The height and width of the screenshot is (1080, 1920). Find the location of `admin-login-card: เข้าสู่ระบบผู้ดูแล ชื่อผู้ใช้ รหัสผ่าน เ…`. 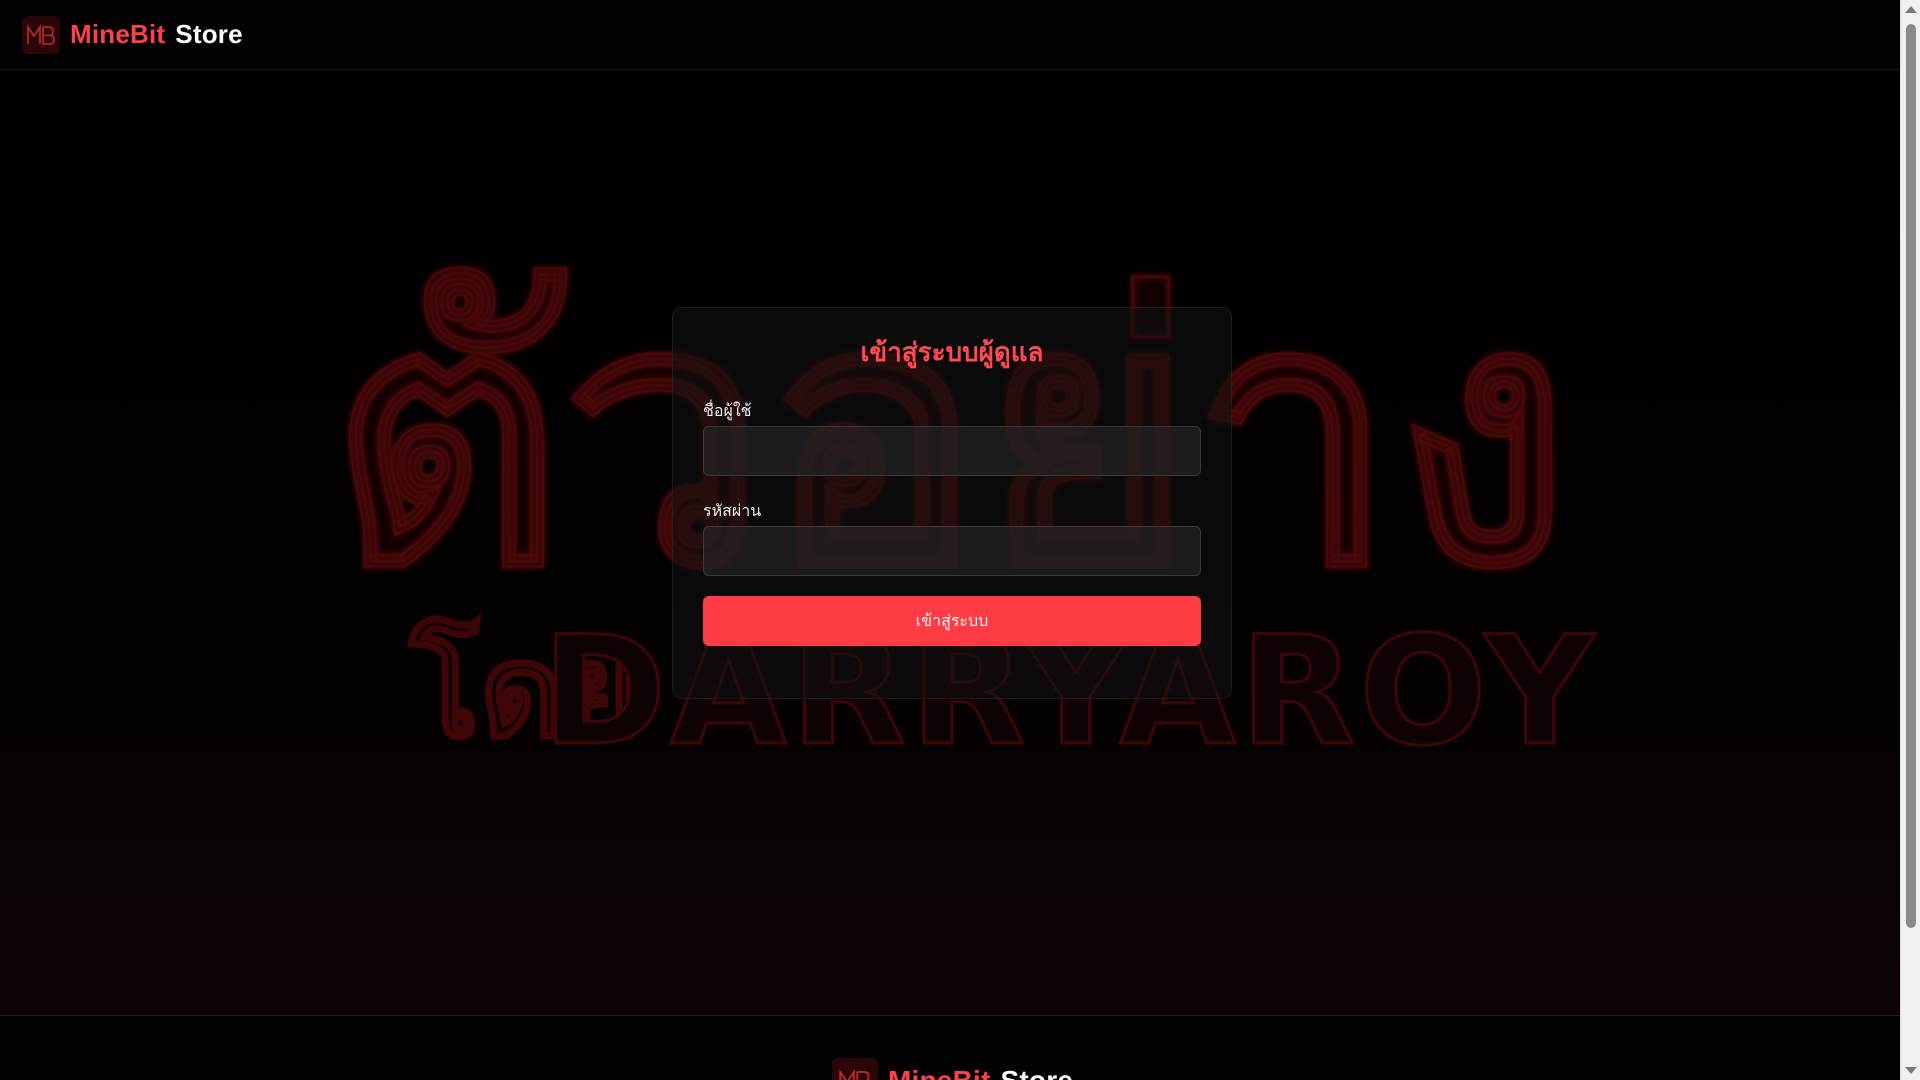

admin-login-card: เข้าสู่ระบบผู้ดูแล ชื่อผู้ใช้ รหัสผ่าน เ… is located at coordinates (952, 503).